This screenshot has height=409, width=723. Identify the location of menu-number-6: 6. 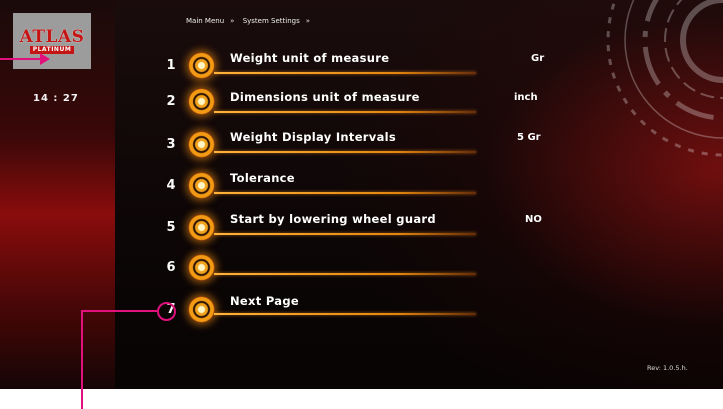
(171, 267).